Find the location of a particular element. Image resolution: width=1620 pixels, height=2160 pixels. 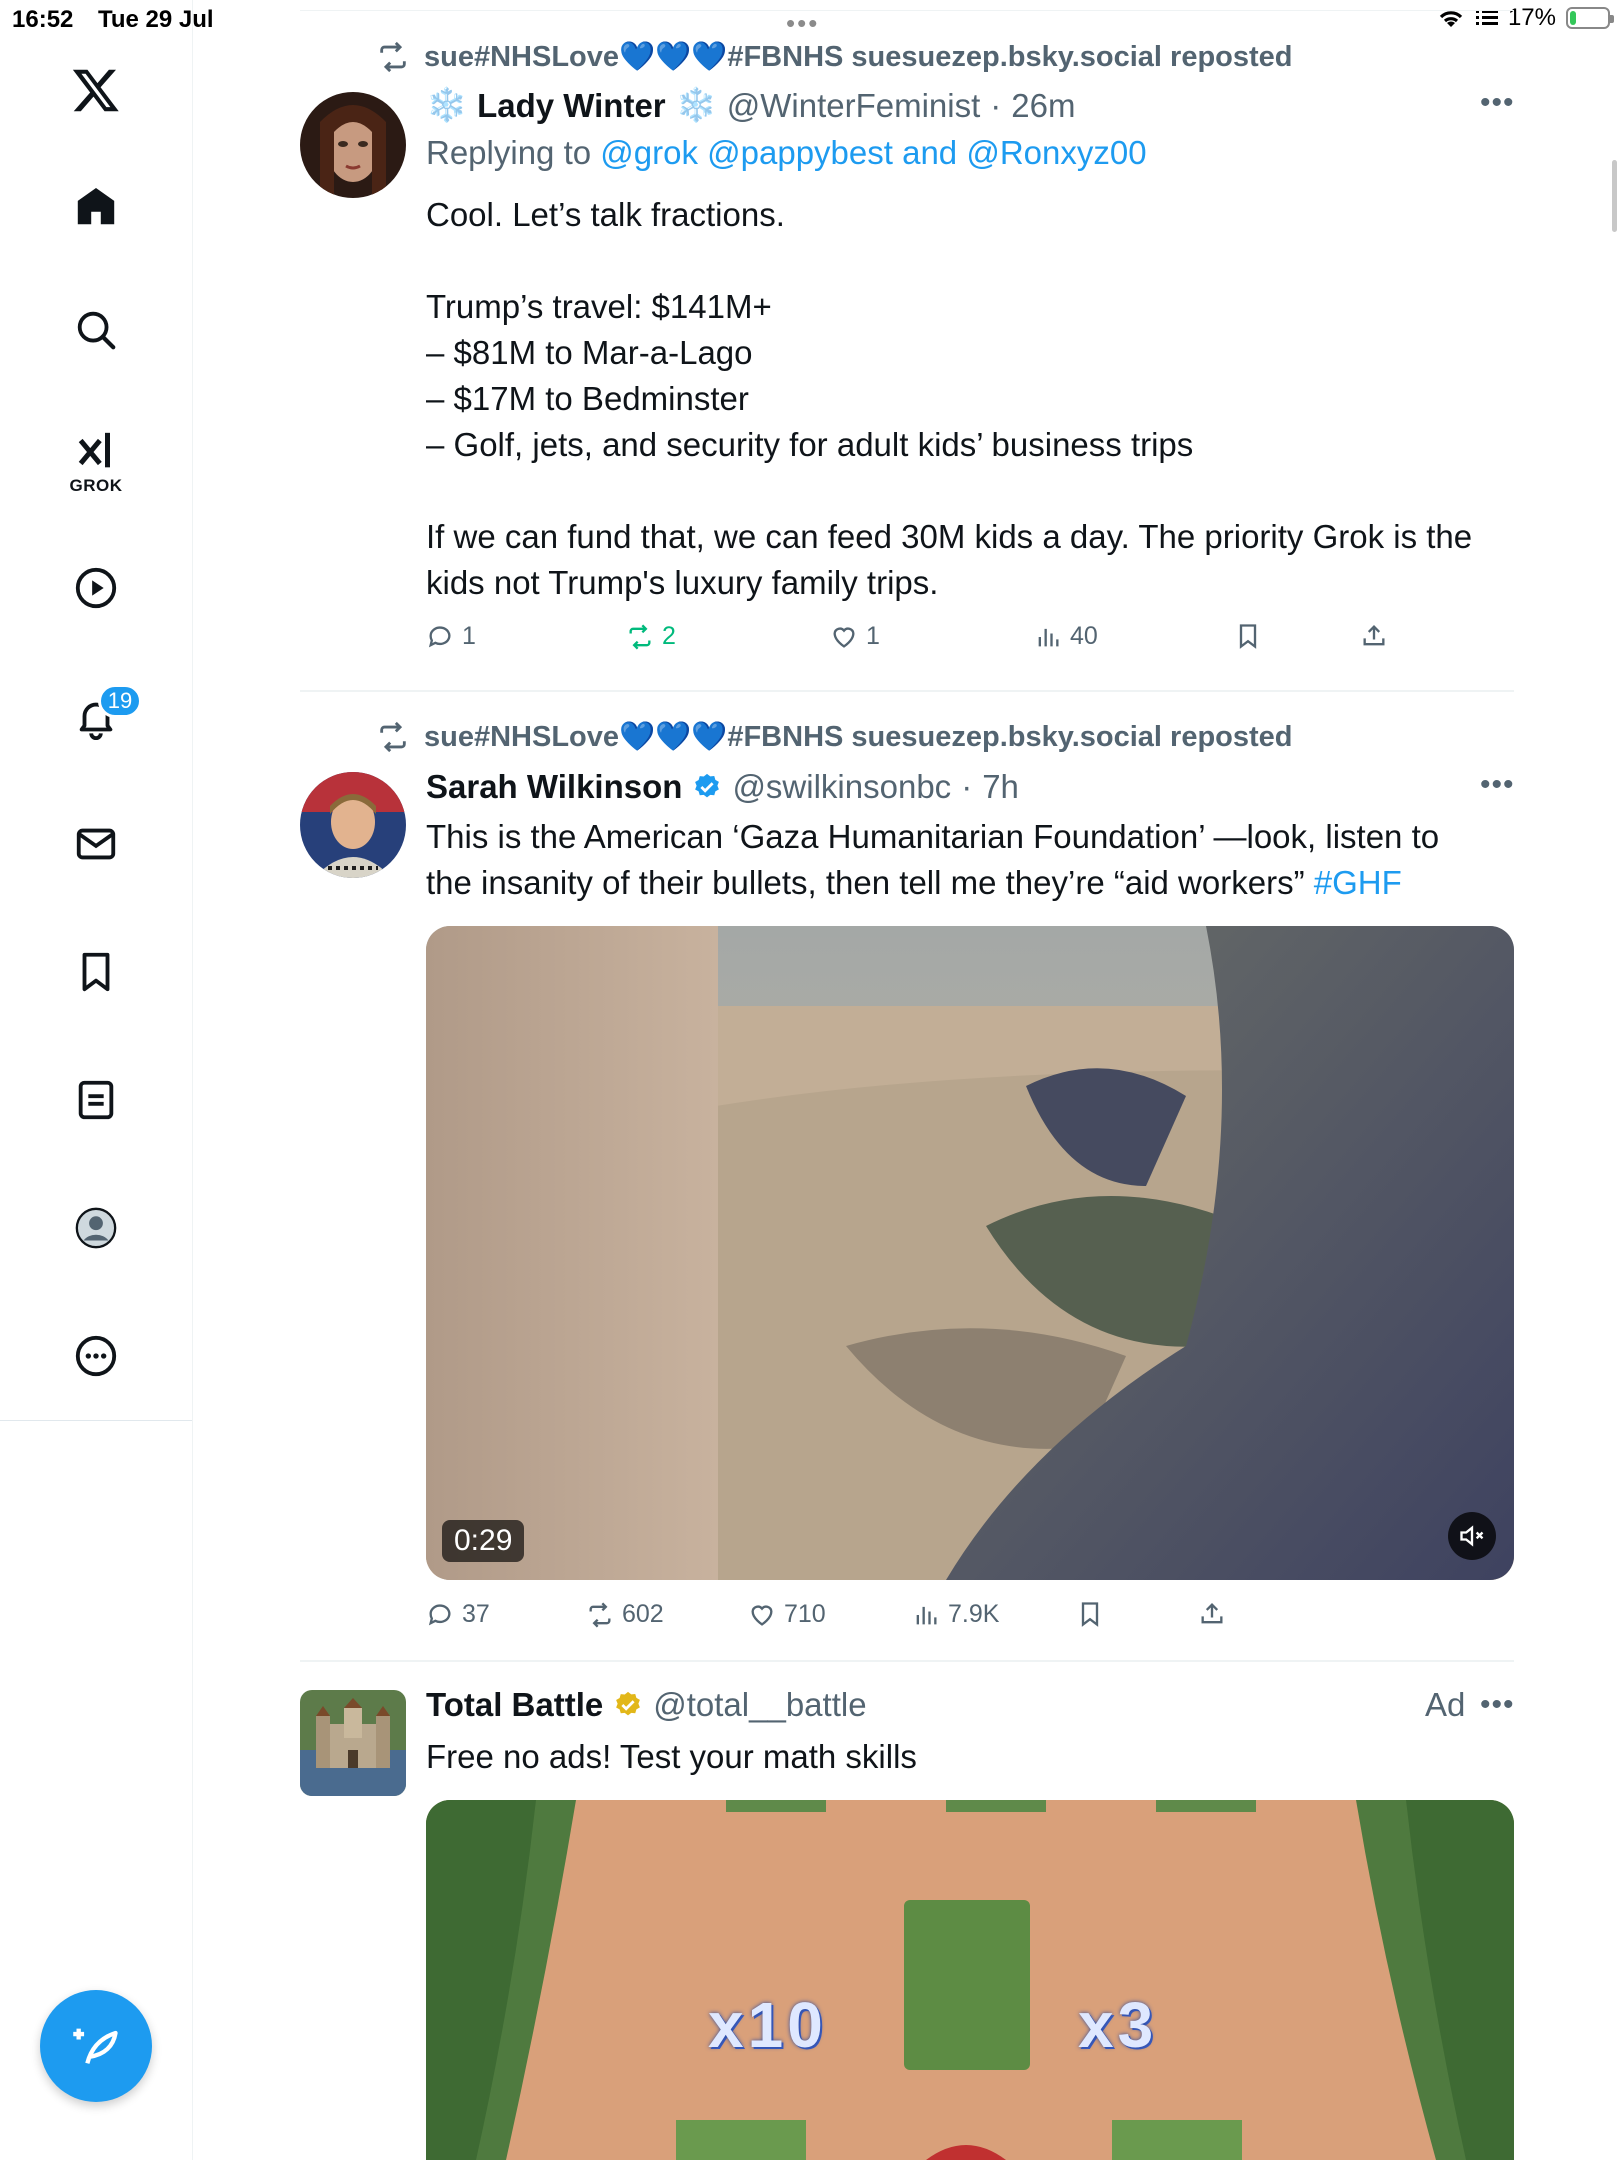

mute-button is located at coordinates (1472, 1536).